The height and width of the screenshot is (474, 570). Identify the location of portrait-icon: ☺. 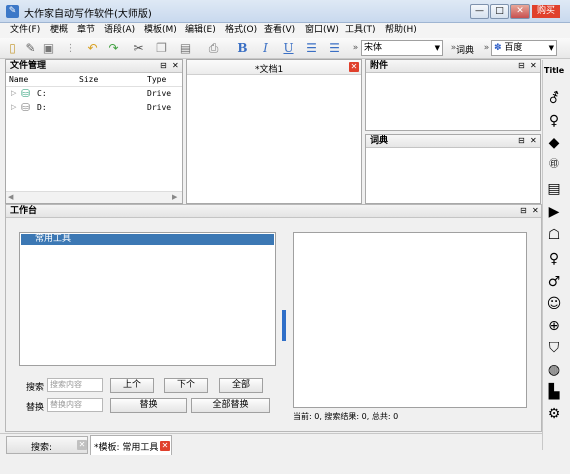
(554, 304).